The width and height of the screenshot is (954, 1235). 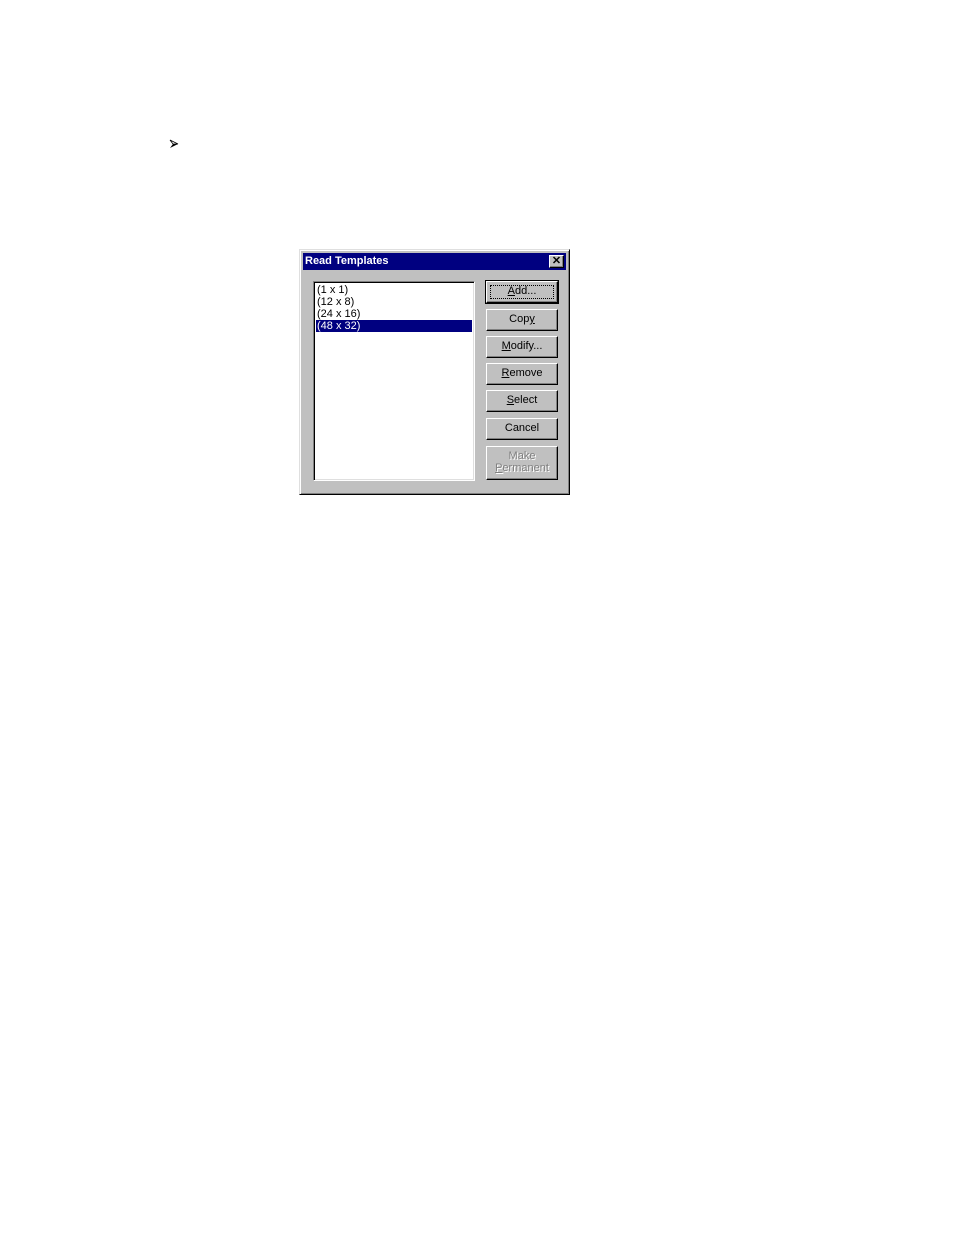 I want to click on btn-label: elect, so click(x=526, y=400).